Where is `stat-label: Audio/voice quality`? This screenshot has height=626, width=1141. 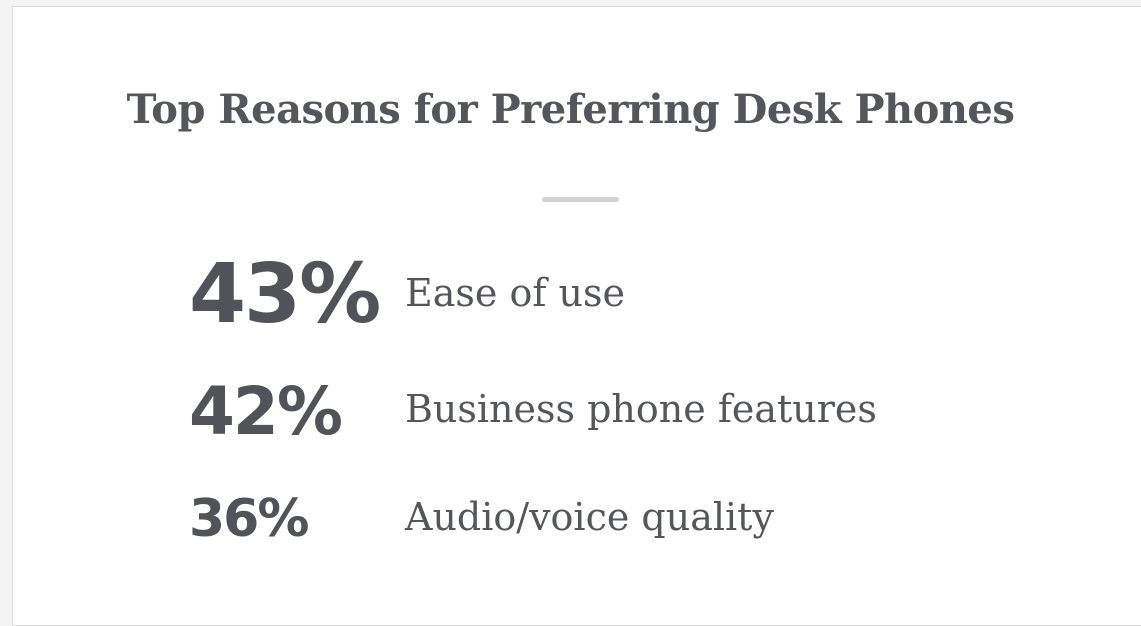
stat-label: Audio/voice quality is located at coordinates (589, 517).